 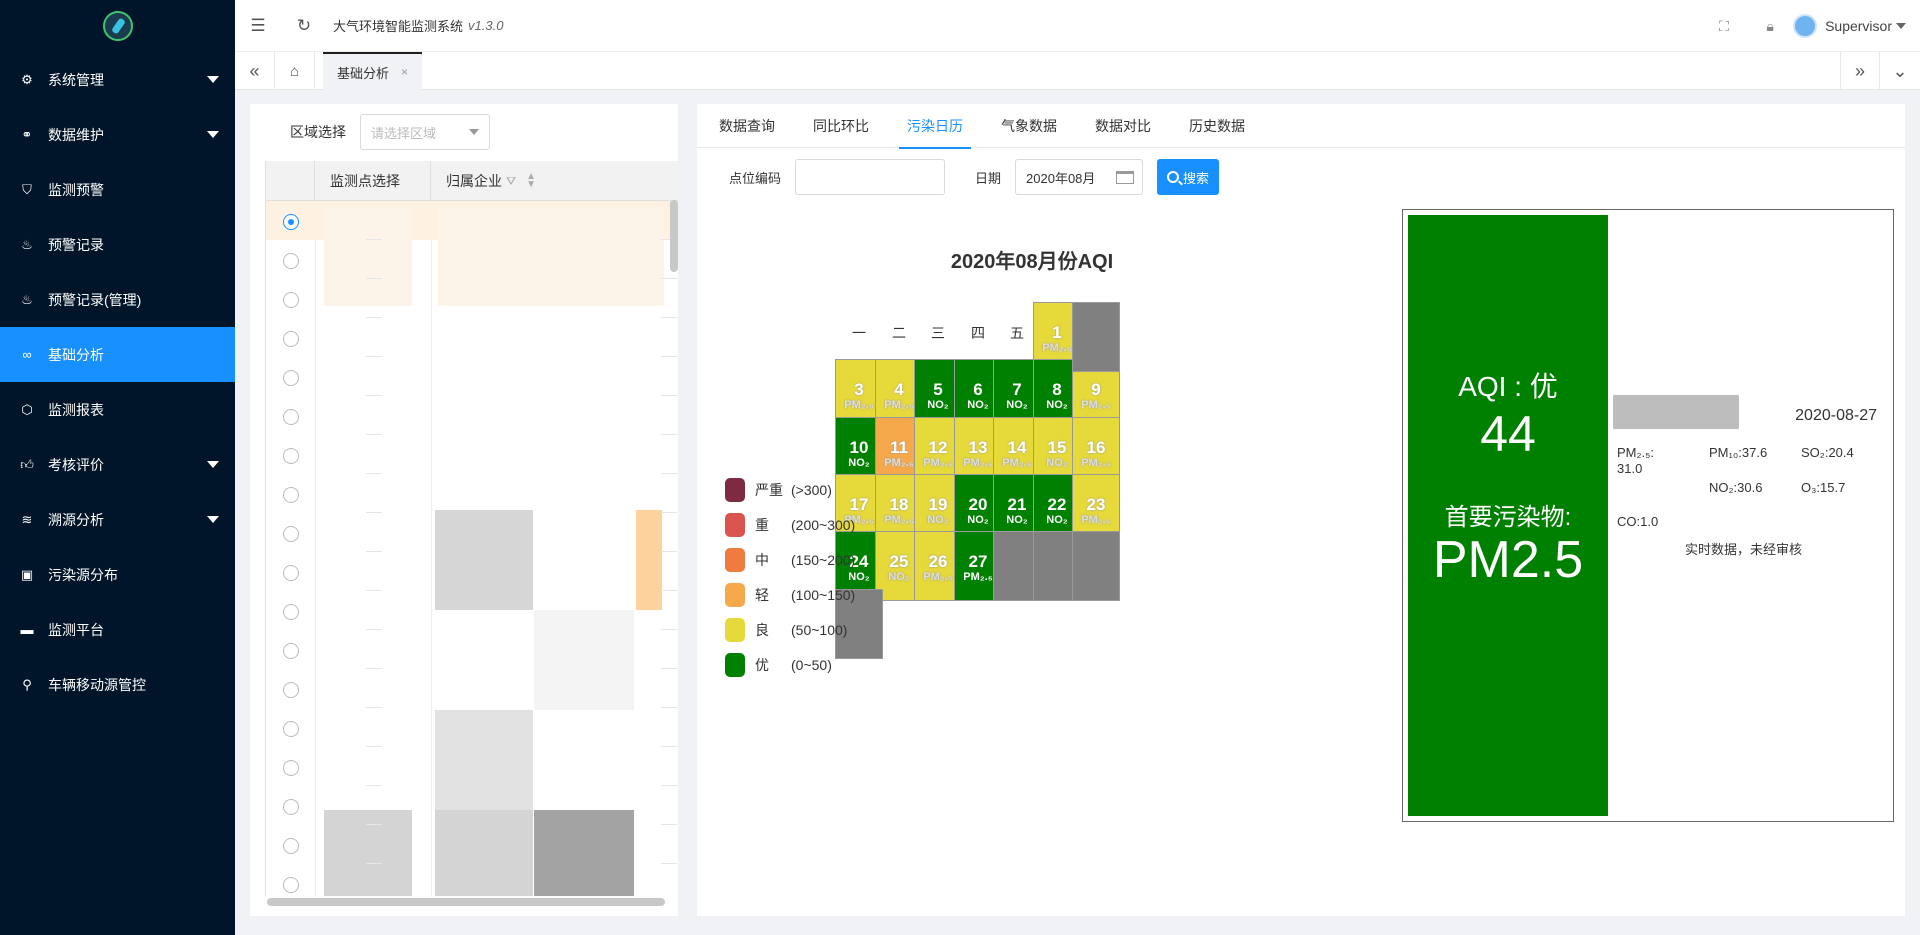 I want to click on sidebar-item: ⛉ 监测预警, so click(x=117, y=189).